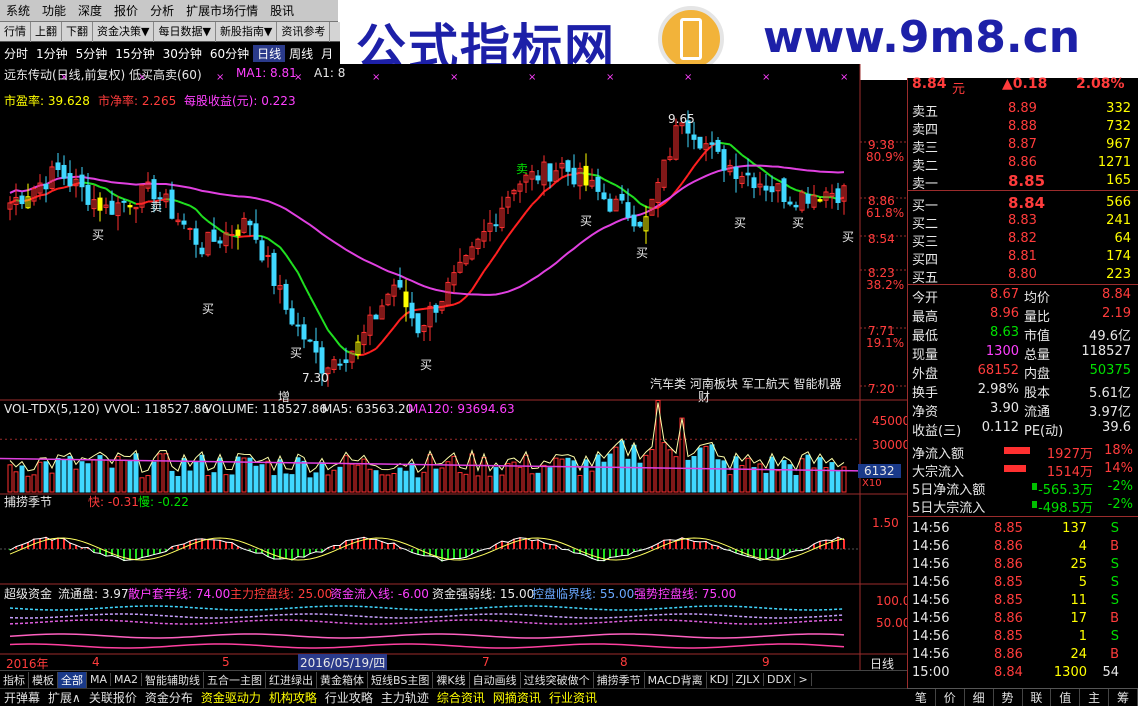  What do you see at coordinates (46, 31) in the screenshot?
I see `toolbar-page-up: 上翻` at bounding box center [46, 31].